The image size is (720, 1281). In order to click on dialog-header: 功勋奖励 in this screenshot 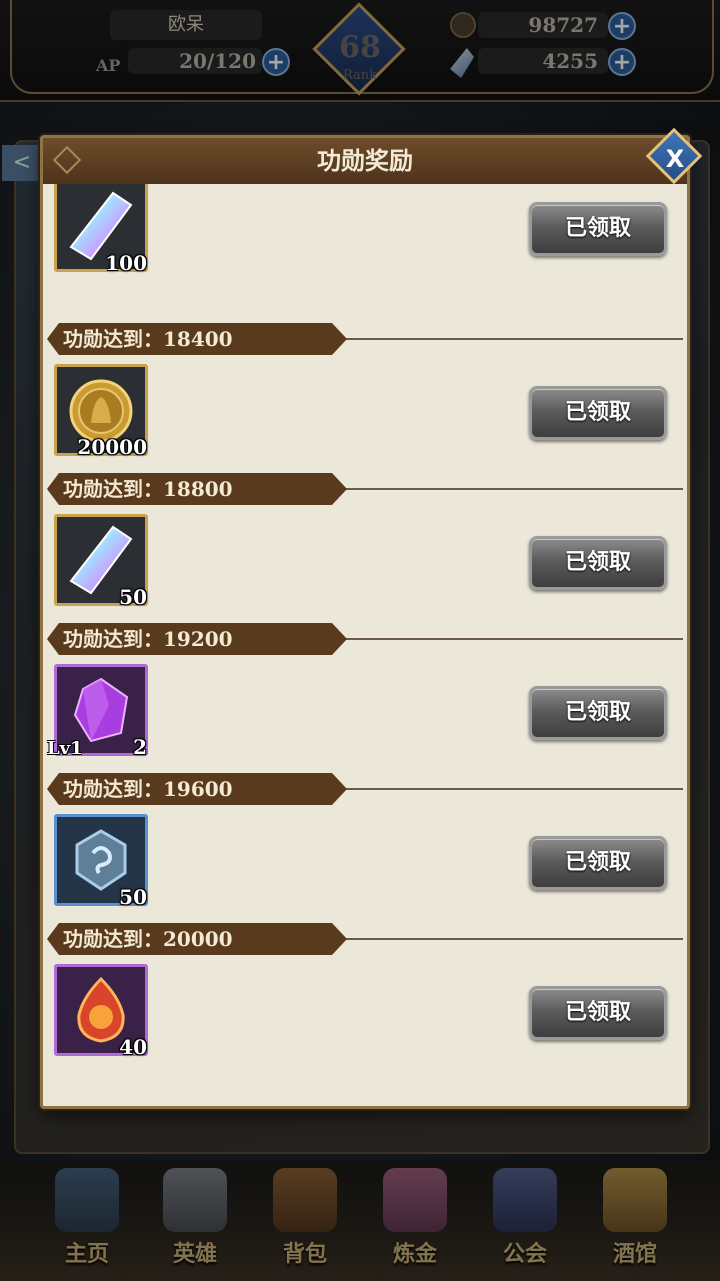, I will do `click(365, 161)`.